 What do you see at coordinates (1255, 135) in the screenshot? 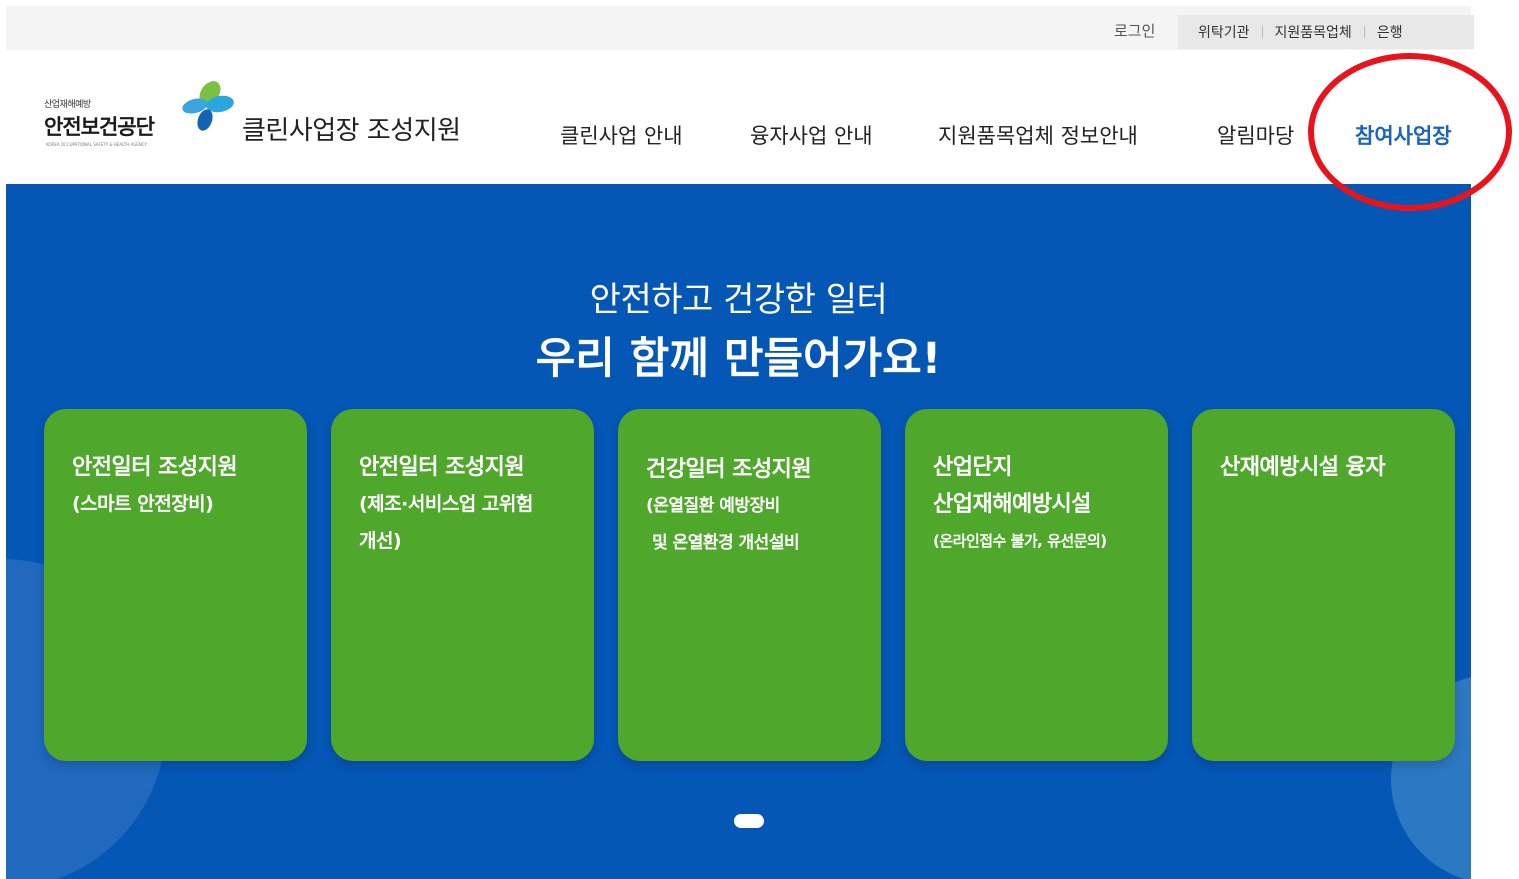
I see `nav-notice-board: 알림마당` at bounding box center [1255, 135].